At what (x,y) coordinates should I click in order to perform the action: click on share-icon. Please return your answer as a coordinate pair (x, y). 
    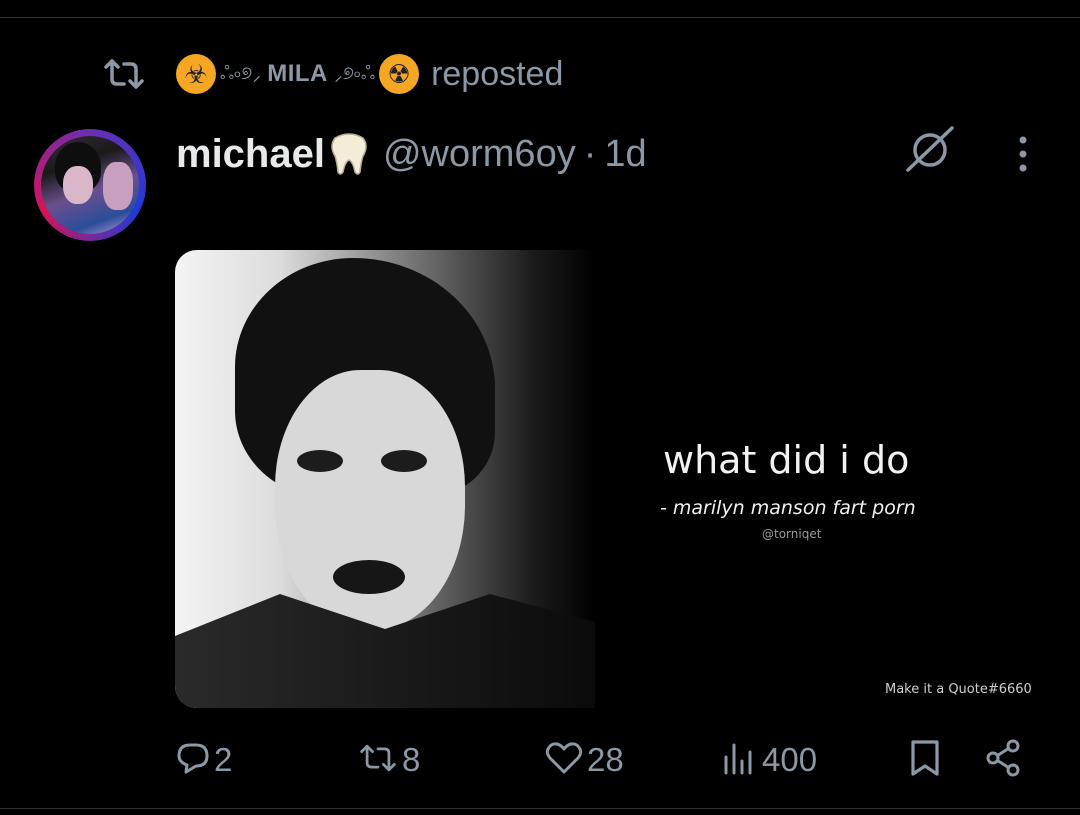
    Looking at the image, I should click on (1004, 760).